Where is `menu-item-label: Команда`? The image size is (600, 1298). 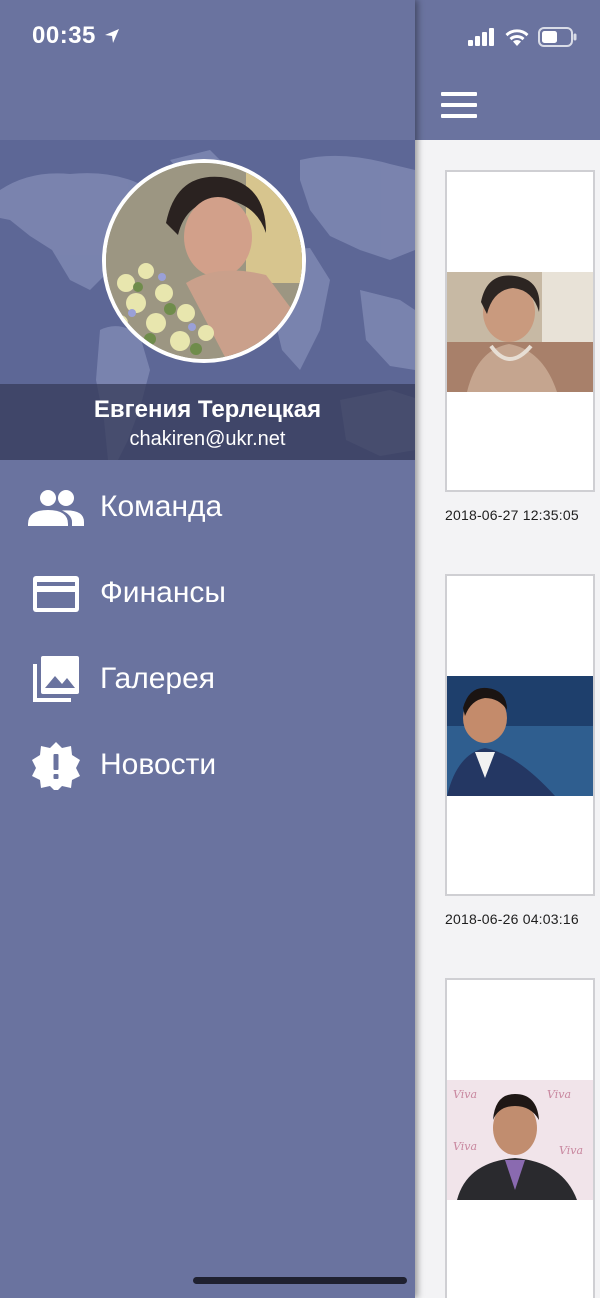
menu-item-label: Команда is located at coordinates (161, 506).